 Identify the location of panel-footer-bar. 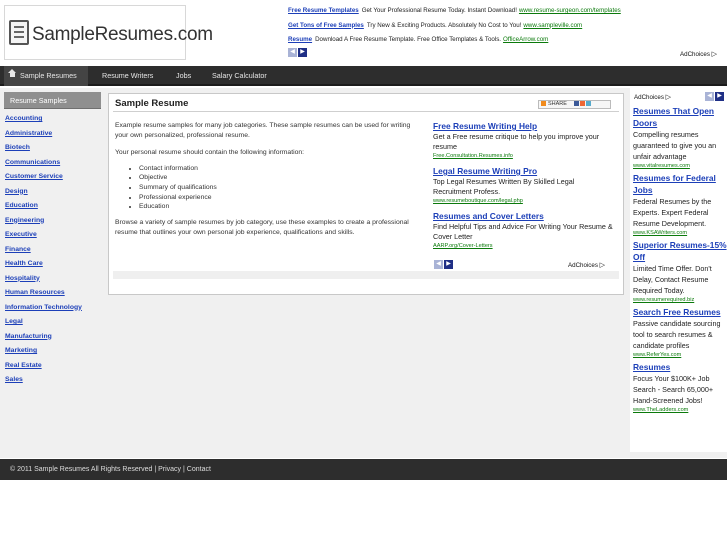
(366, 275).